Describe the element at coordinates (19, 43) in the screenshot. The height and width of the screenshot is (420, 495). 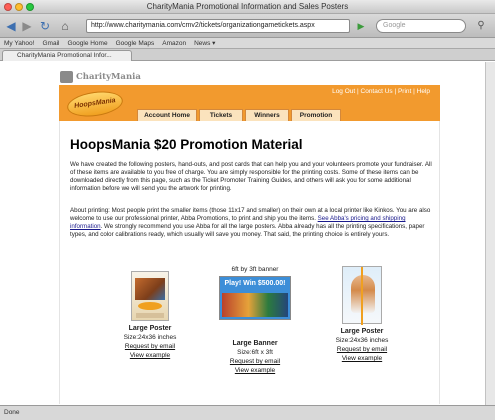
I see `bookmark-my-yahoo: My Yahoo!` at that location.